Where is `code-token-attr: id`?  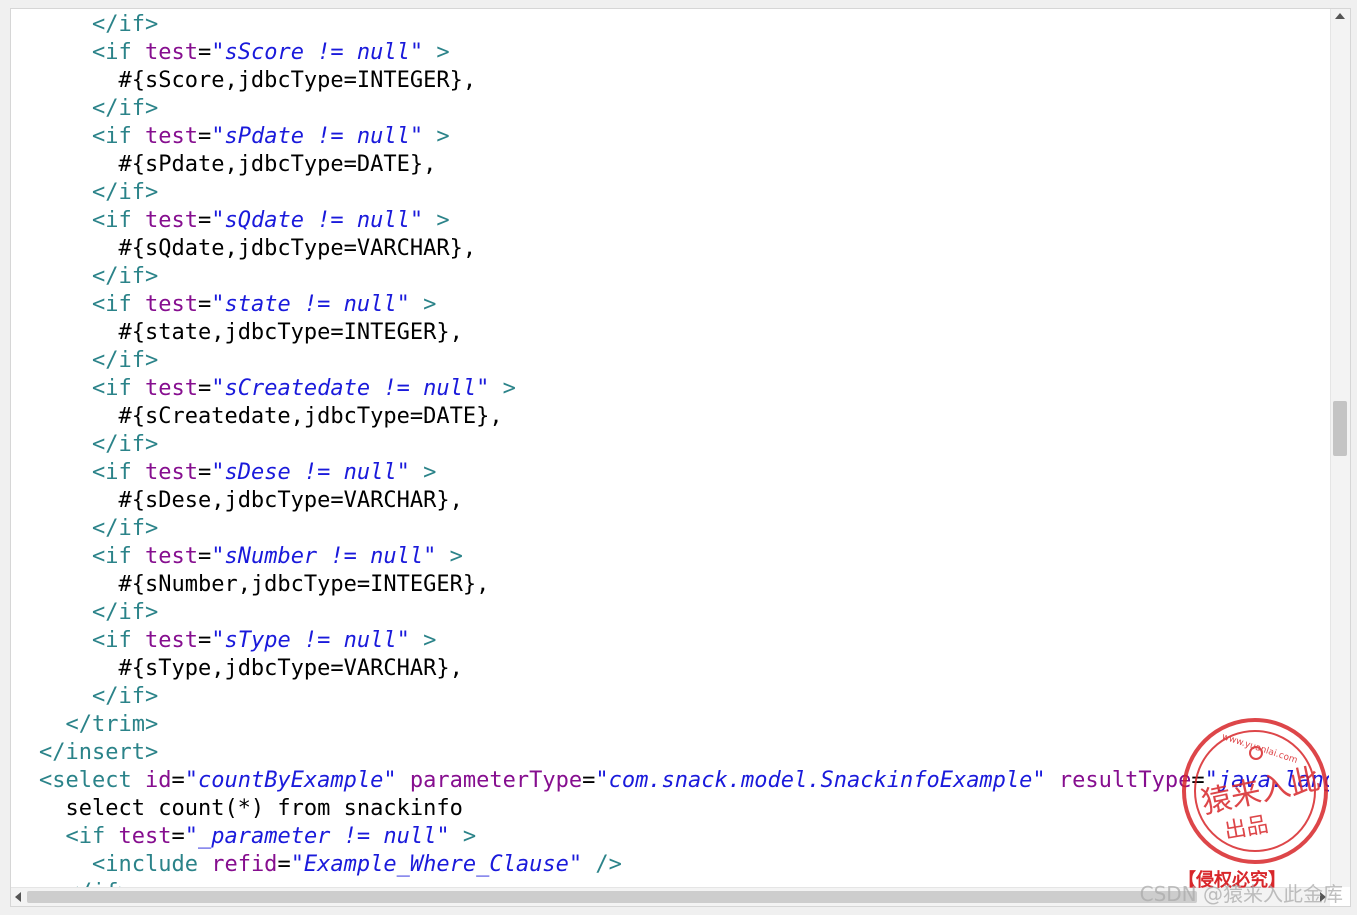
code-token-attr: id is located at coordinates (158, 780).